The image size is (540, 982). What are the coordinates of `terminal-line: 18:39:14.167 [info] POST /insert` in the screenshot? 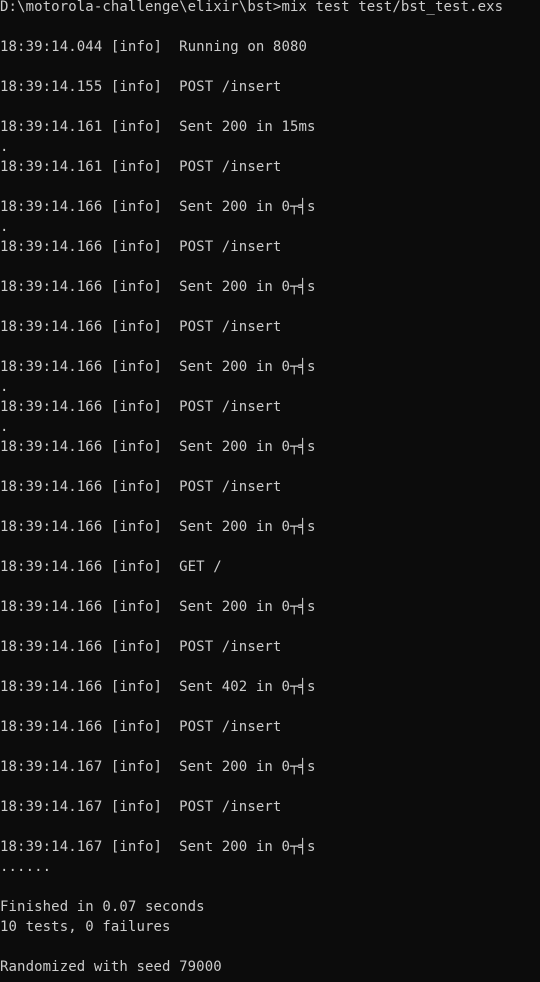 It's located at (141, 807).